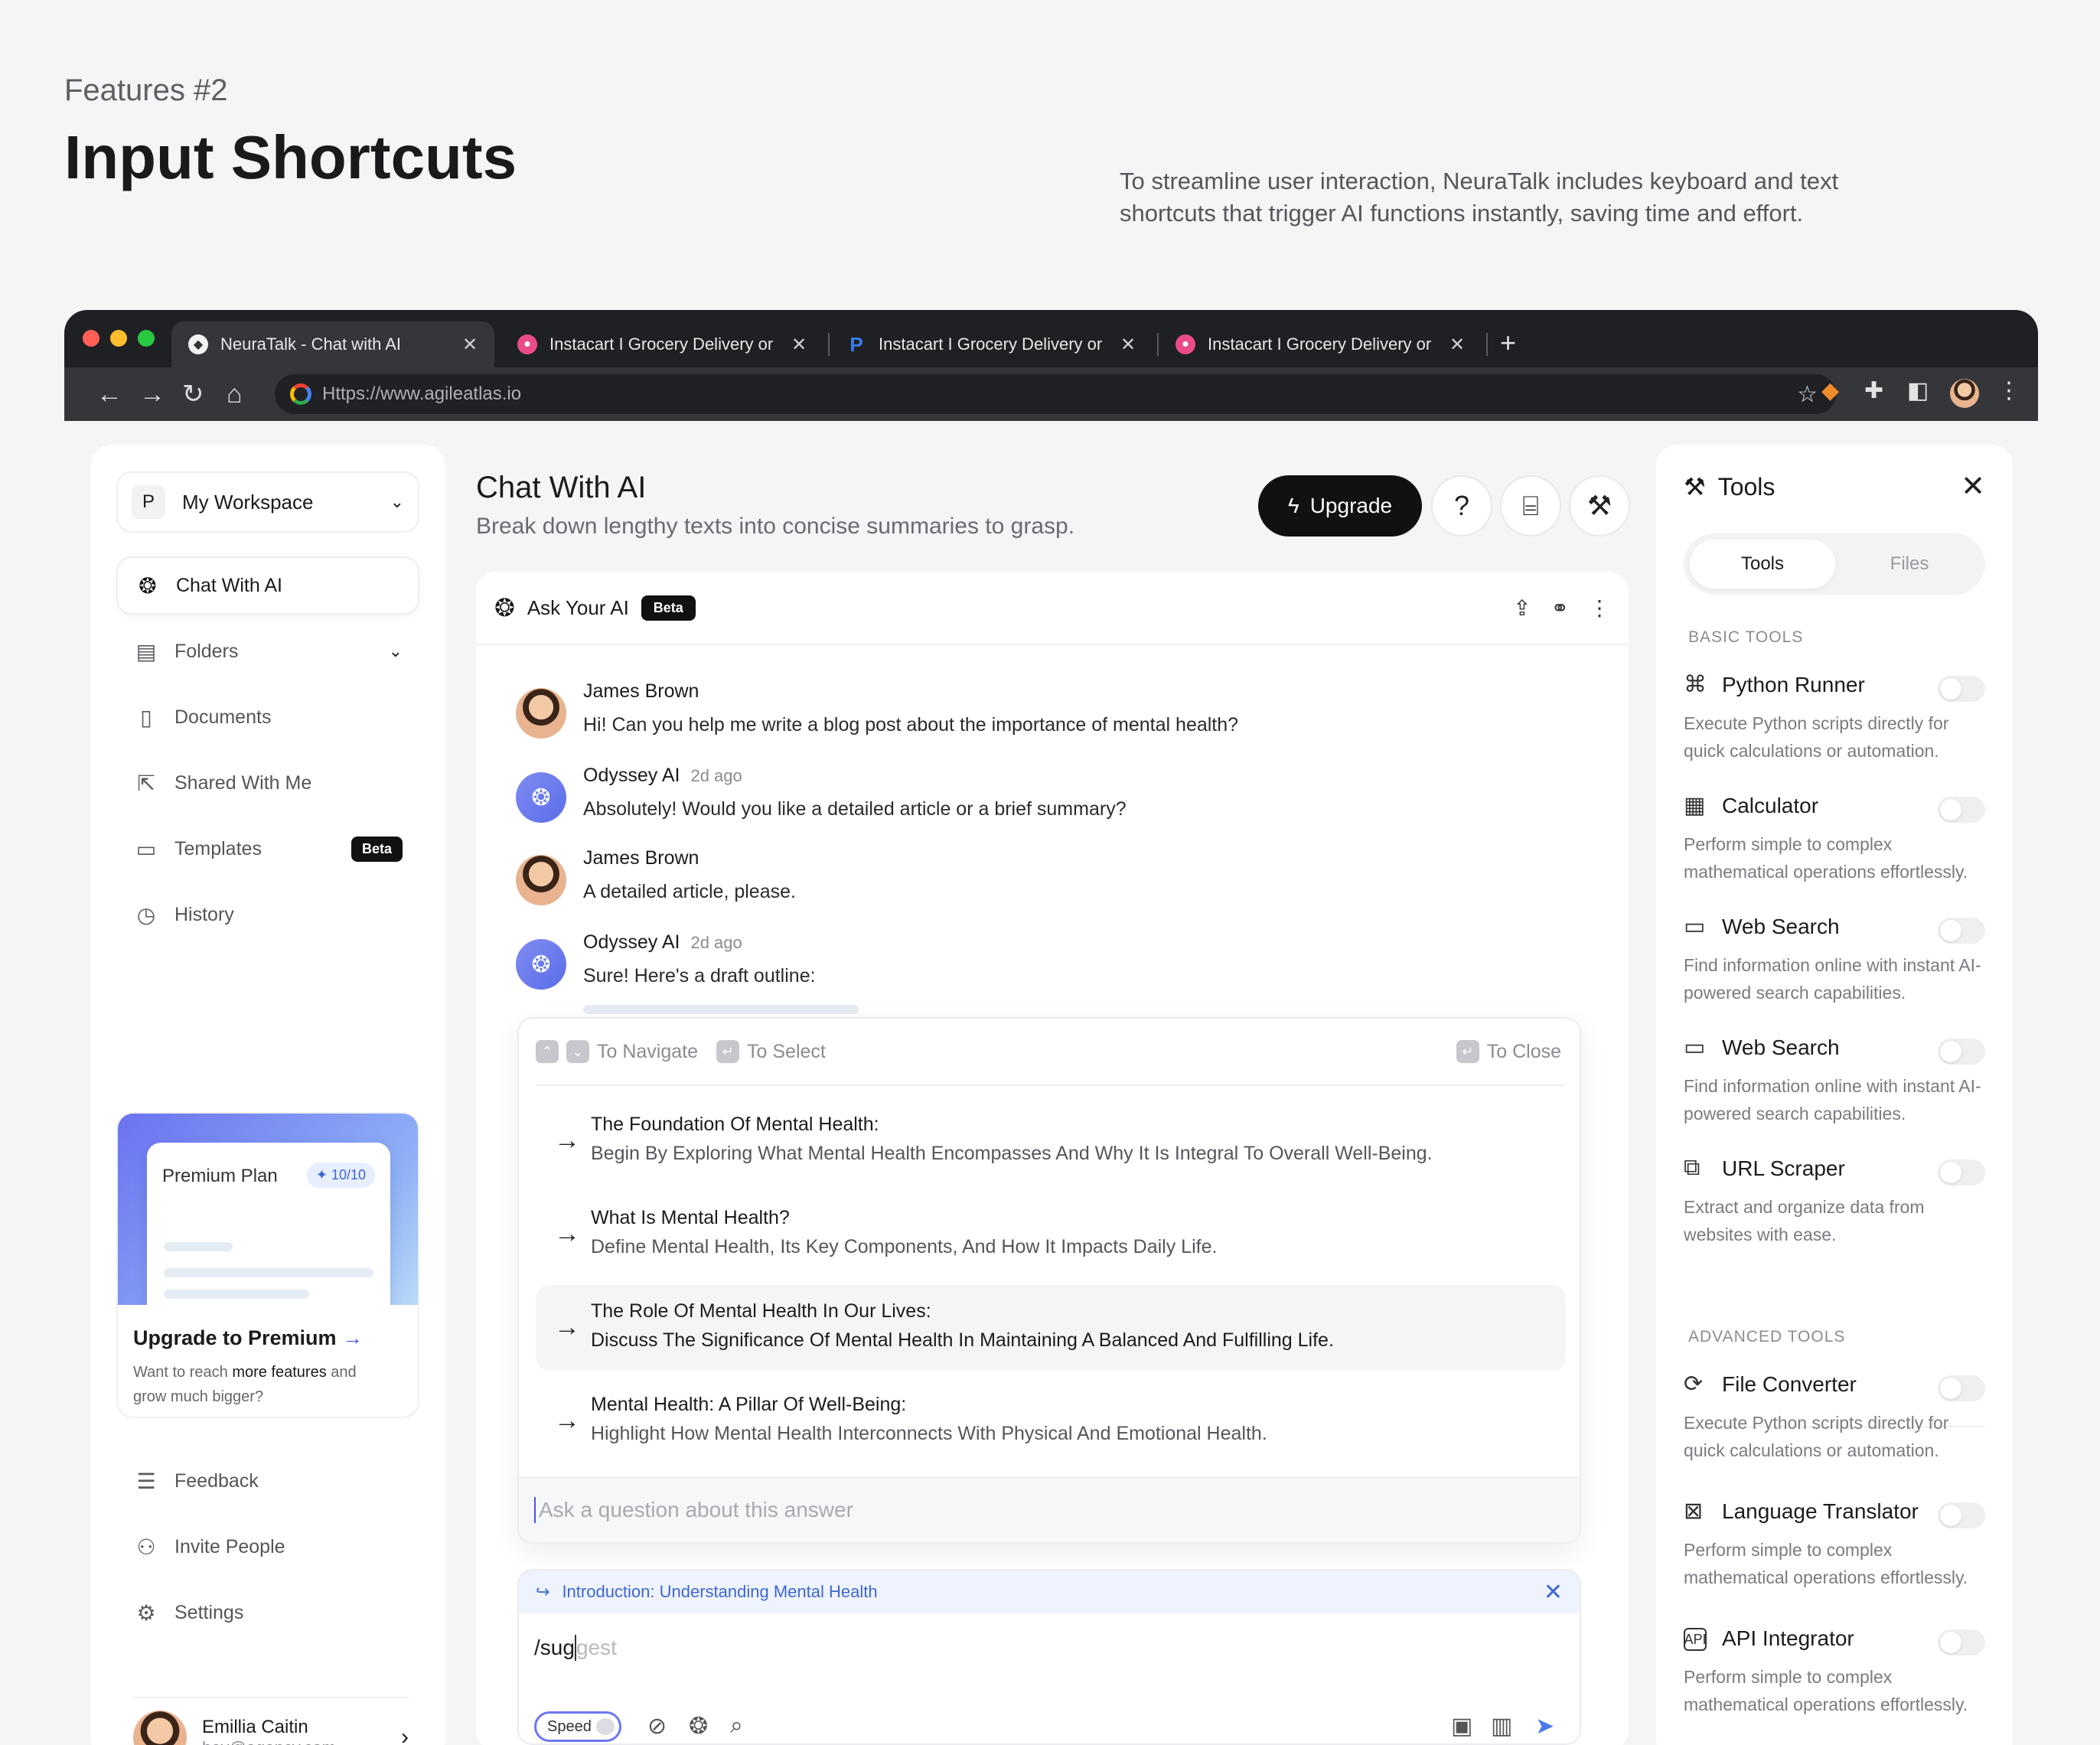 The image size is (2100, 1745). I want to click on tab-tools: Tools, so click(1762, 564).